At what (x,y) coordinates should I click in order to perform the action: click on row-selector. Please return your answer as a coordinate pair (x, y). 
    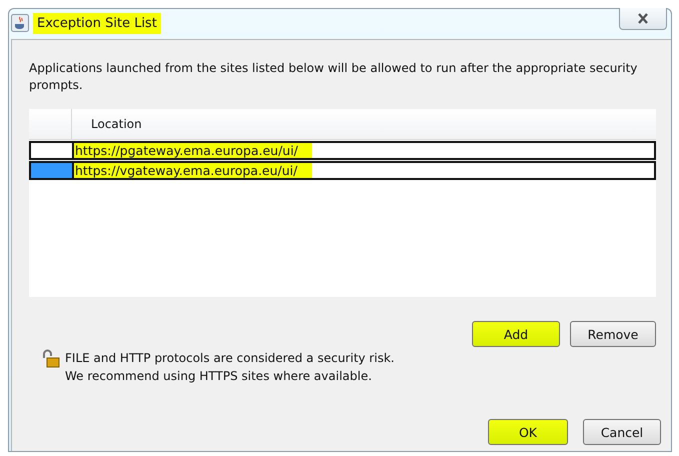
    Looking at the image, I should click on (52, 170).